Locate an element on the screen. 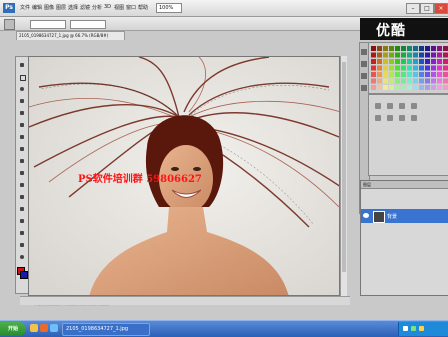 The width and height of the screenshot is (448, 337). menu-select: 选择 is located at coordinates (73, 7).